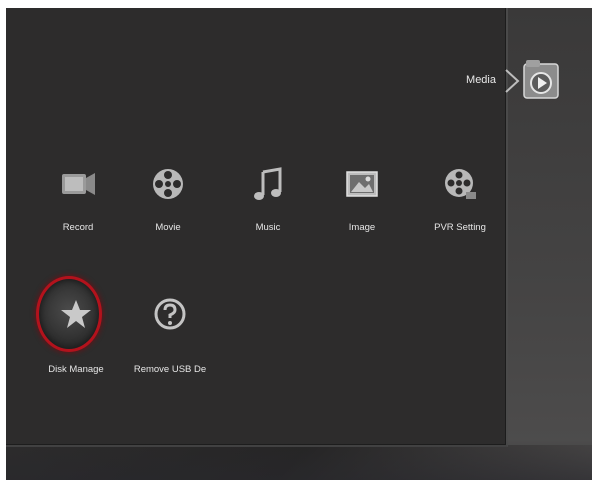  Describe the element at coordinates (460, 184) in the screenshot. I see `reel-settings-icon` at that location.